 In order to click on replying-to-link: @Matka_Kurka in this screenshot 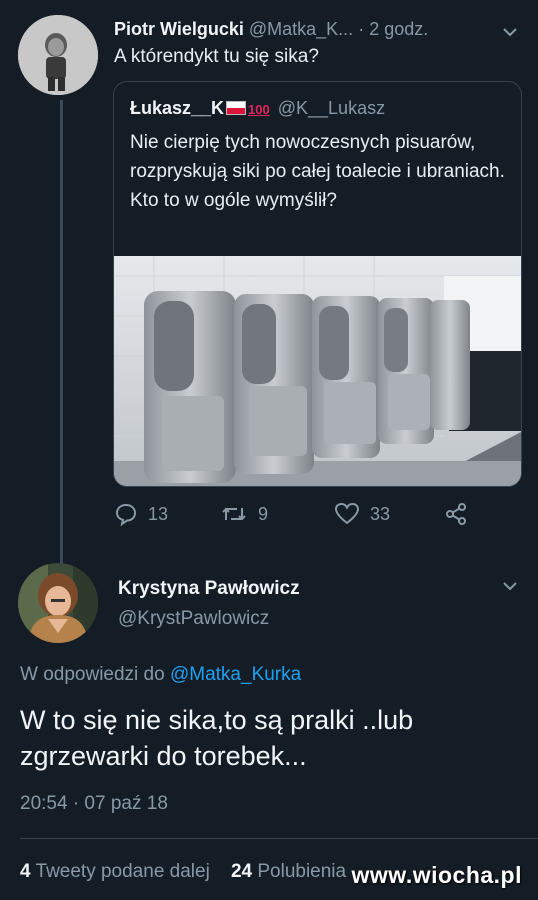, I will do `click(235, 674)`.